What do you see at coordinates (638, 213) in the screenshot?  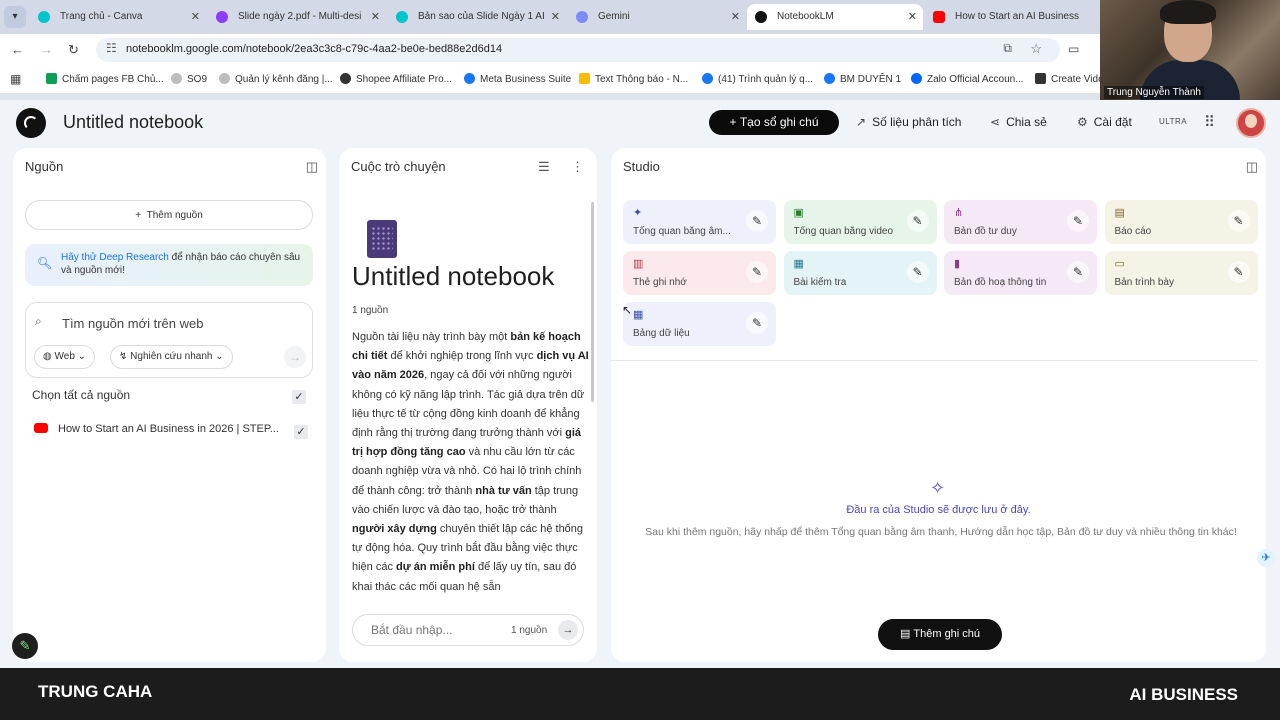 I see `audio-sparkle-icon: ✦` at bounding box center [638, 213].